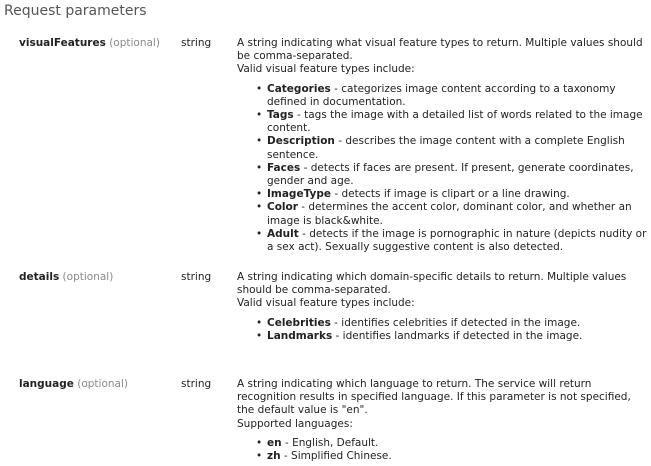 The width and height of the screenshot is (651, 466). What do you see at coordinates (299, 194) in the screenshot?
I see `value-term: ImageType` at bounding box center [299, 194].